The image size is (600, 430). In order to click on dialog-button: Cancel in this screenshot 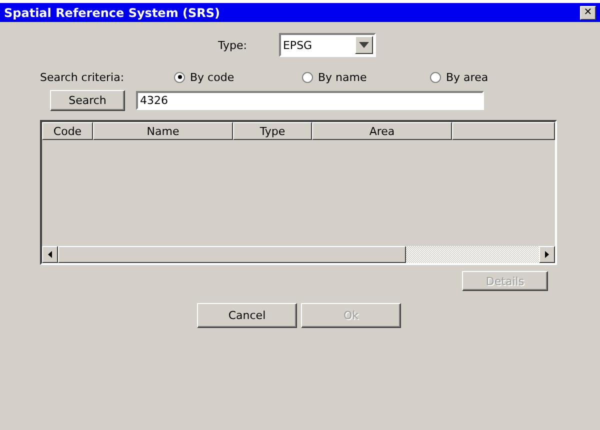, I will do `click(247, 315)`.